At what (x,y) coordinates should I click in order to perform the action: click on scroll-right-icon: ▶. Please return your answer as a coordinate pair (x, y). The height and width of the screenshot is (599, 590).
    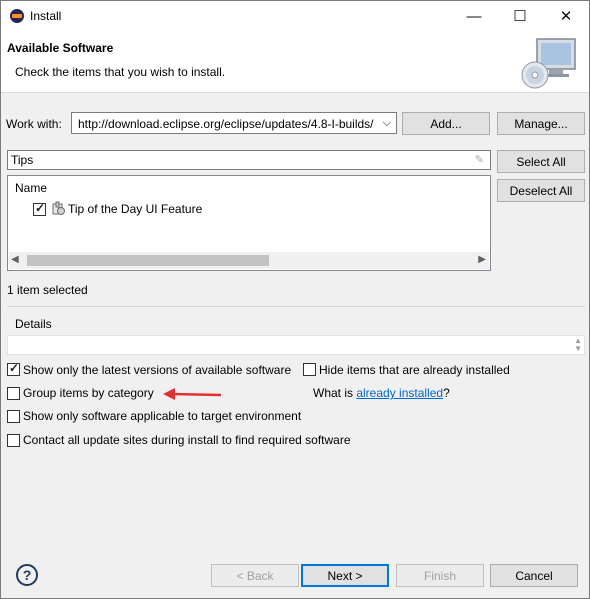
    Looking at the image, I should click on (482, 259).